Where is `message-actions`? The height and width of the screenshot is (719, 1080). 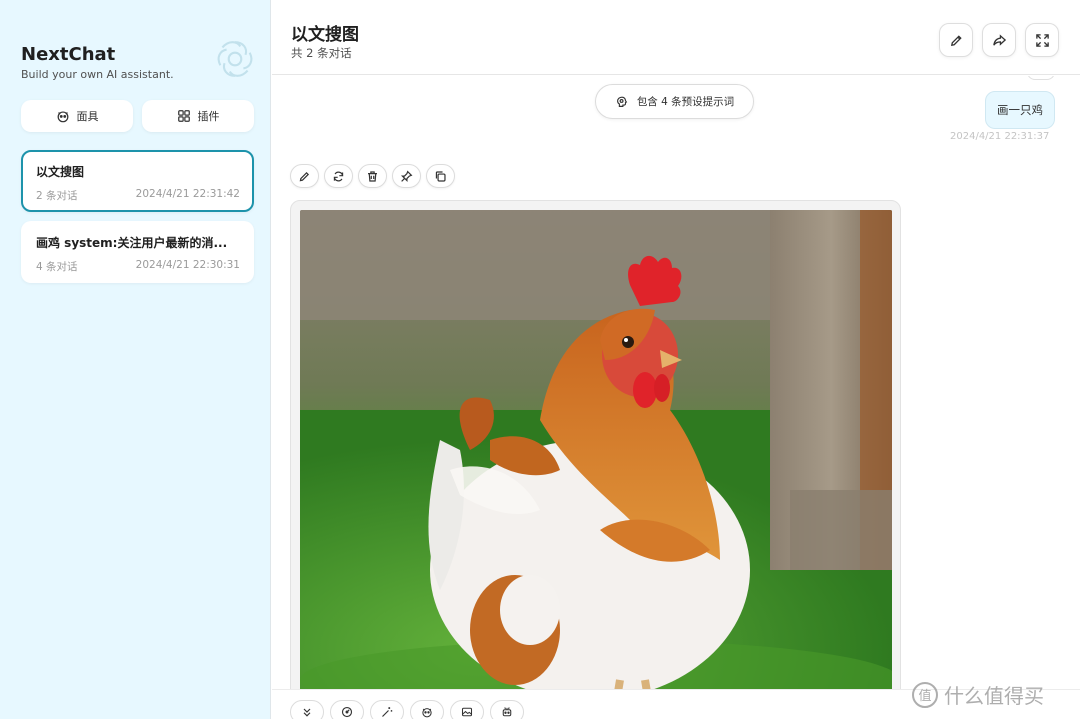
message-actions is located at coordinates (372, 176).